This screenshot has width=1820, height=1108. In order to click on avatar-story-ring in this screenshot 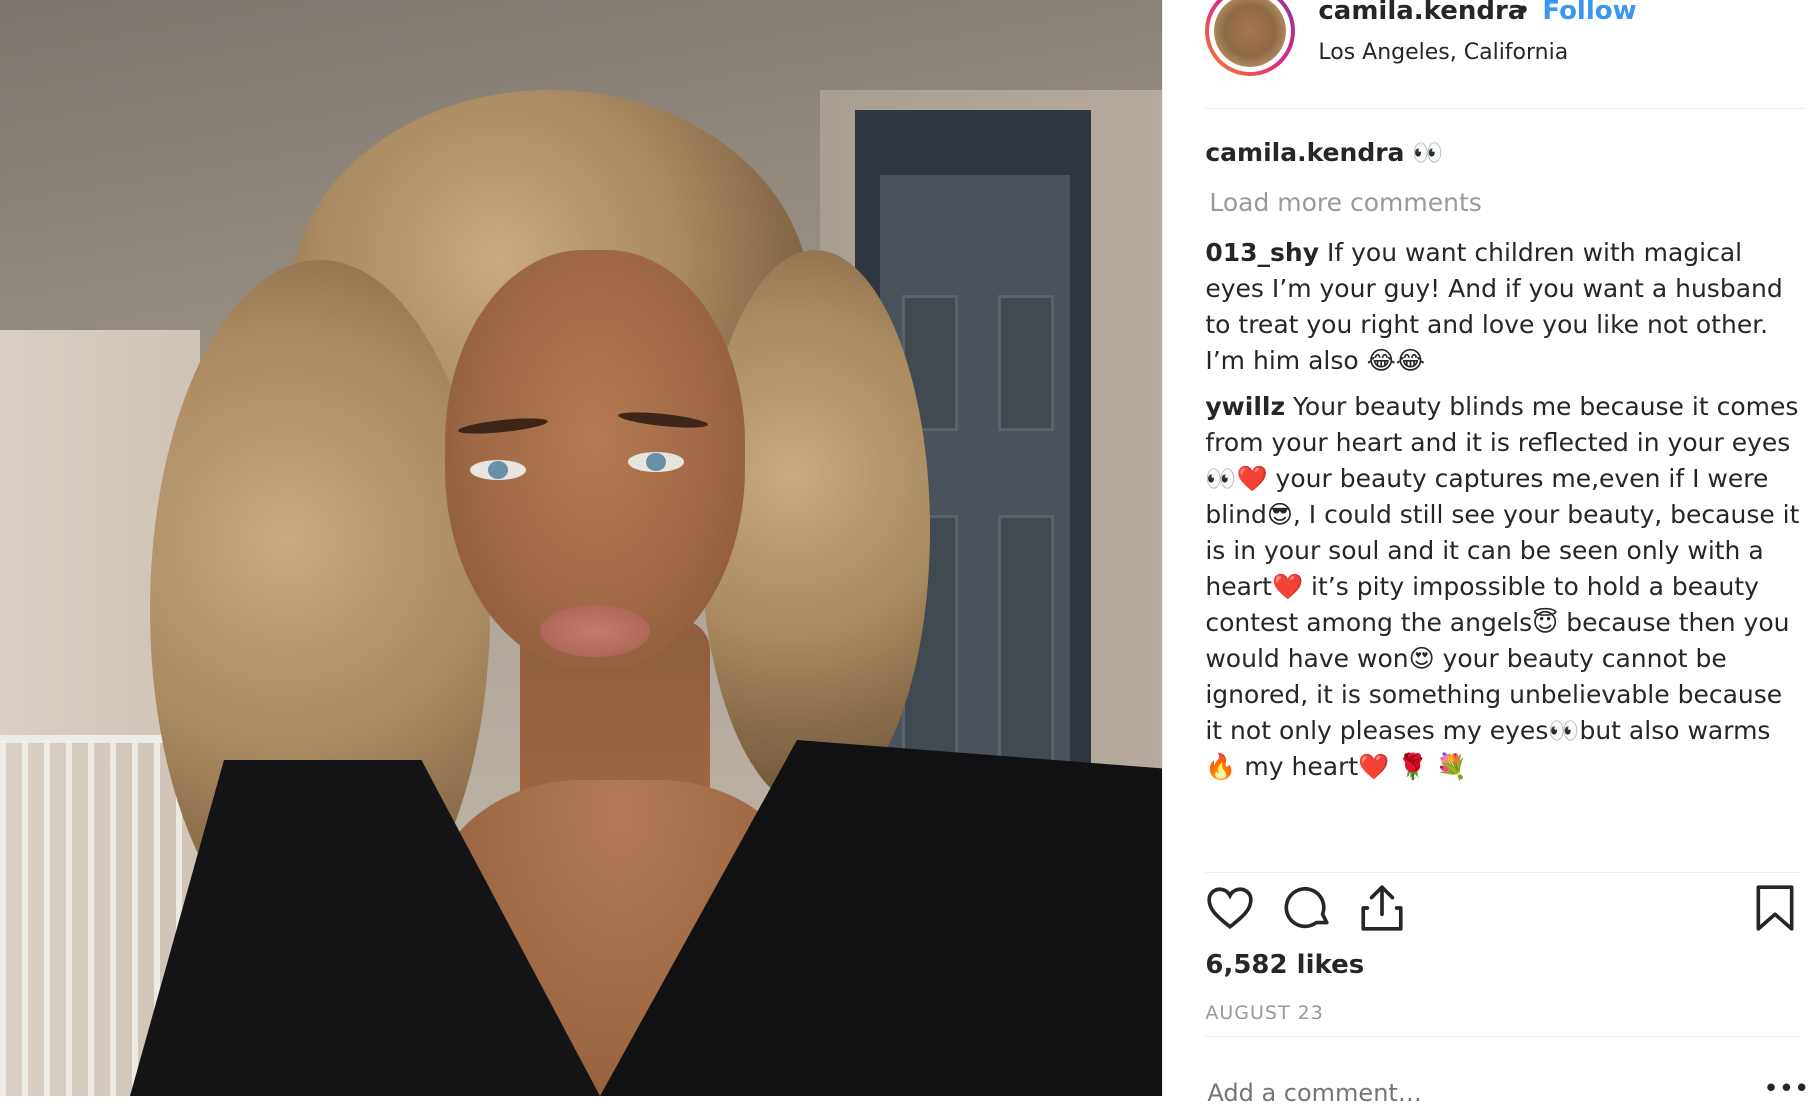, I will do `click(1250, 38)`.